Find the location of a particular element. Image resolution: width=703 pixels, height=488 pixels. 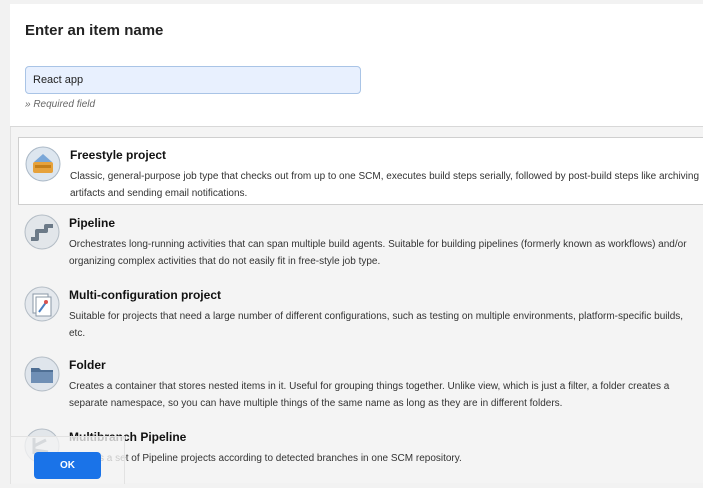

ok-button-bar: OK is located at coordinates (67, 460).